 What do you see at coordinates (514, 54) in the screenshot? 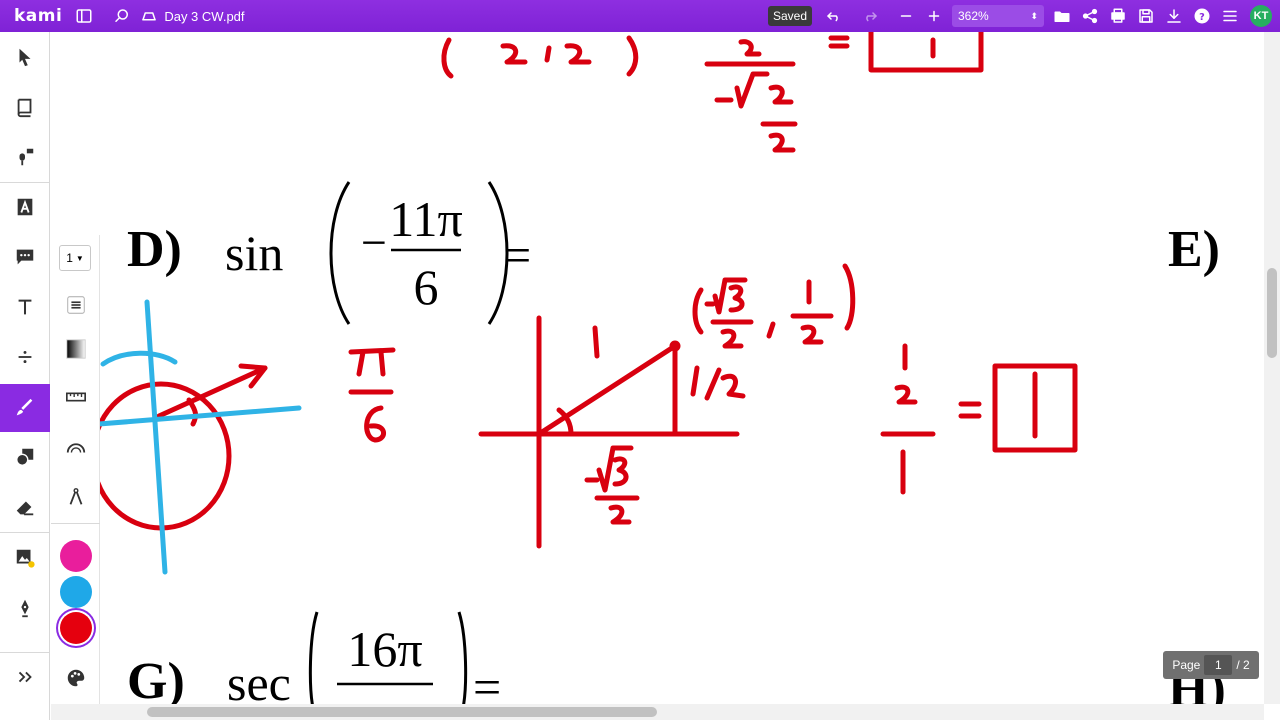
I see `ink-top-num` at bounding box center [514, 54].